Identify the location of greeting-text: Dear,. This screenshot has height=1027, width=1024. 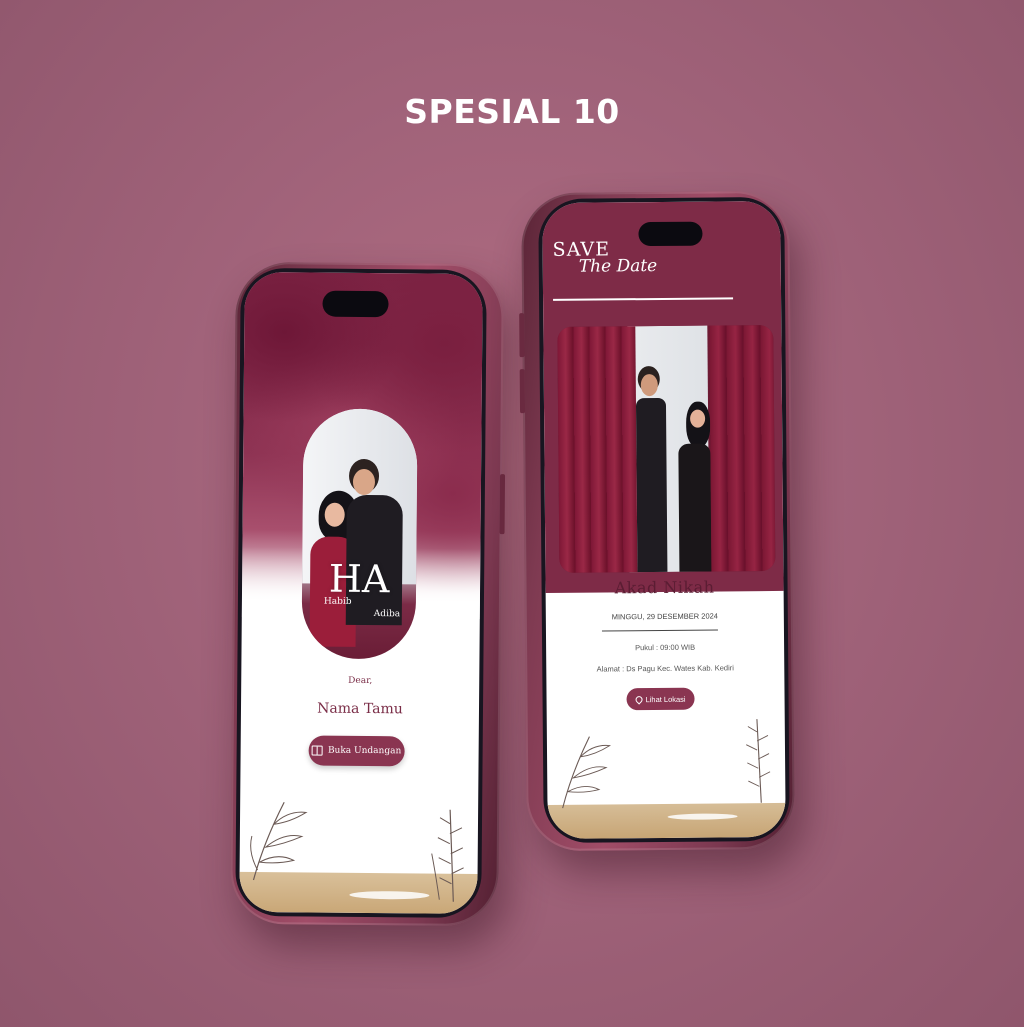
(360, 681).